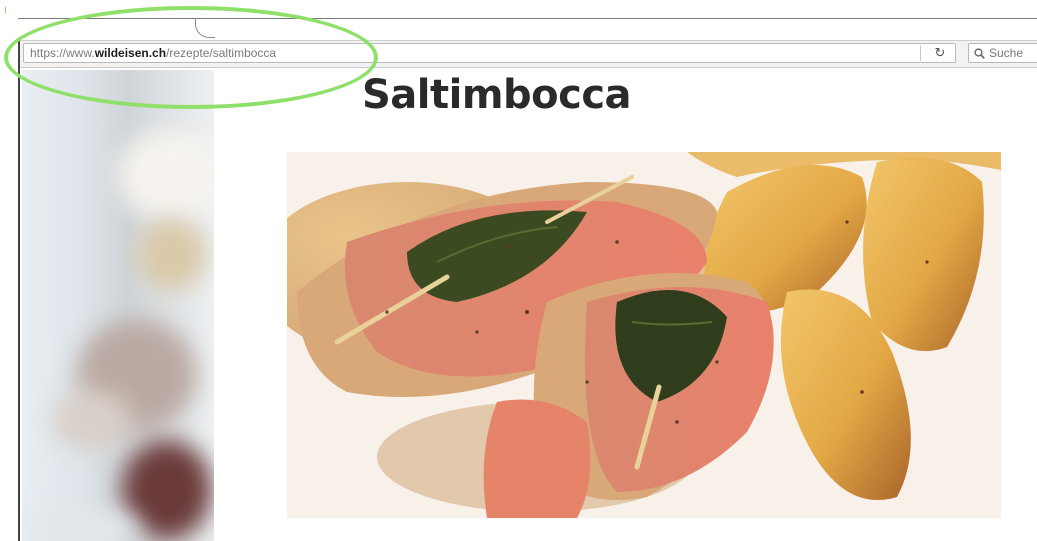 This screenshot has width=1037, height=541. What do you see at coordinates (19, 290) in the screenshot?
I see `window-left-edge` at bounding box center [19, 290].